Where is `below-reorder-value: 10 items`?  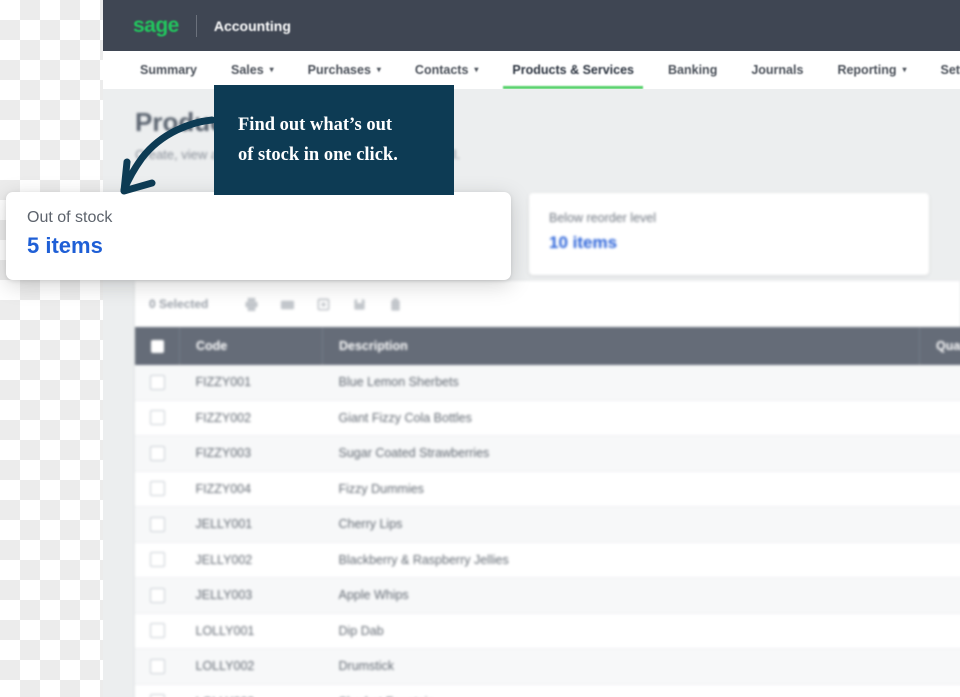 below-reorder-value: 10 items is located at coordinates (583, 243).